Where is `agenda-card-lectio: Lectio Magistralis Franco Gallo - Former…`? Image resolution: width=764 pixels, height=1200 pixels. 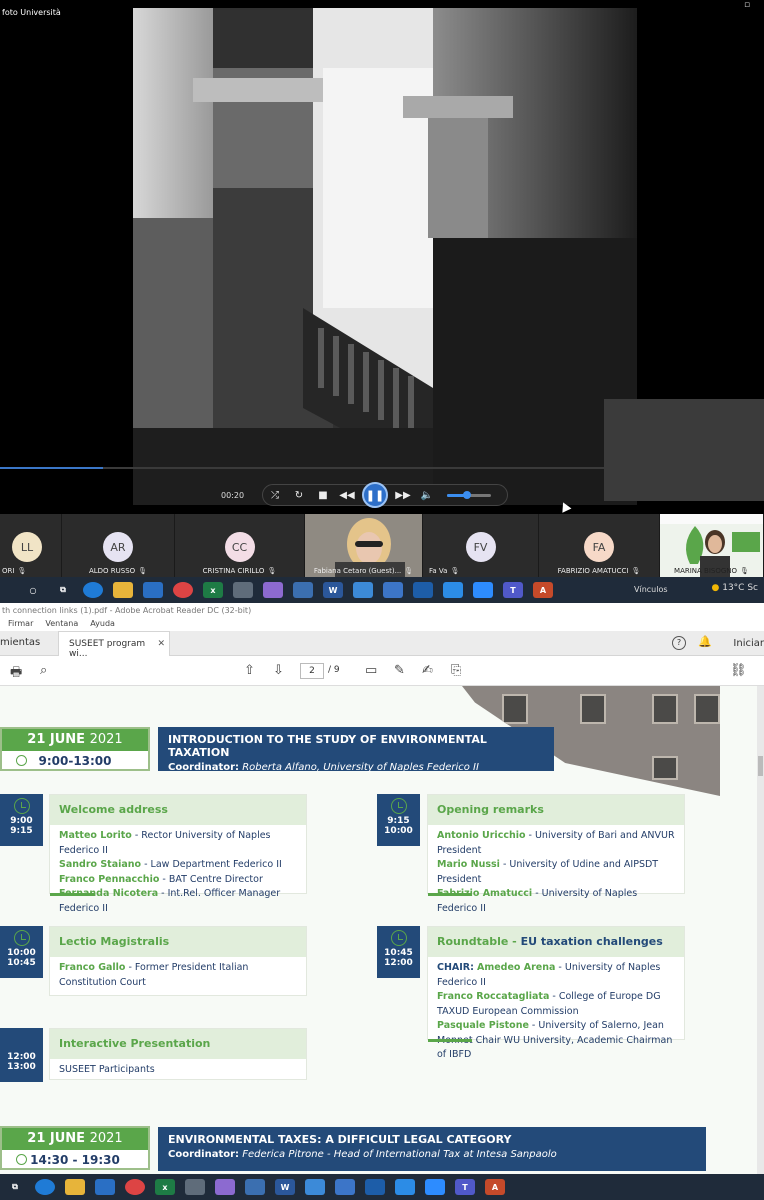
agenda-card-lectio: Lectio Magistralis Franco Gallo - Former… is located at coordinates (178, 961).